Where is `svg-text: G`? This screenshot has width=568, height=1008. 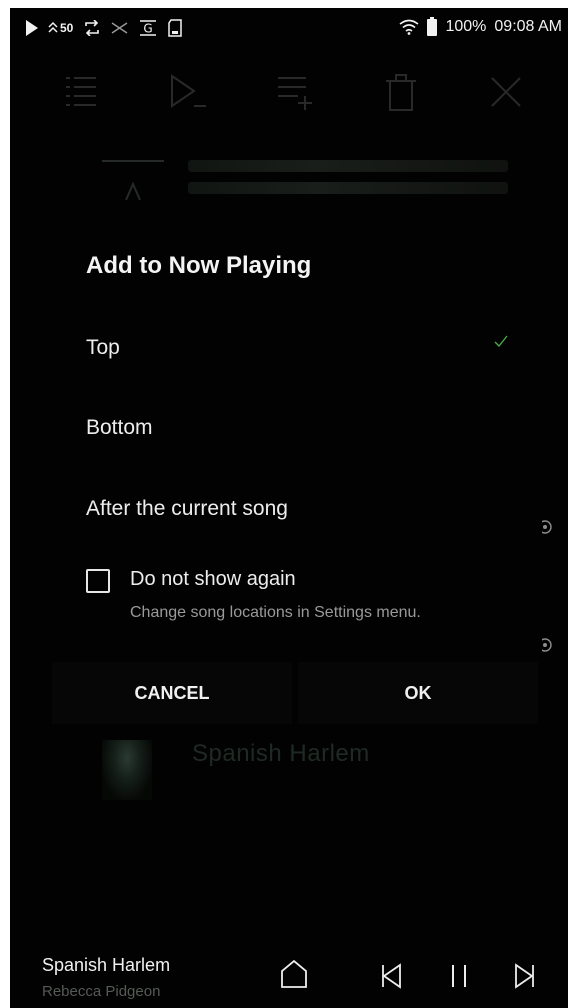
svg-text: G is located at coordinates (148, 29).